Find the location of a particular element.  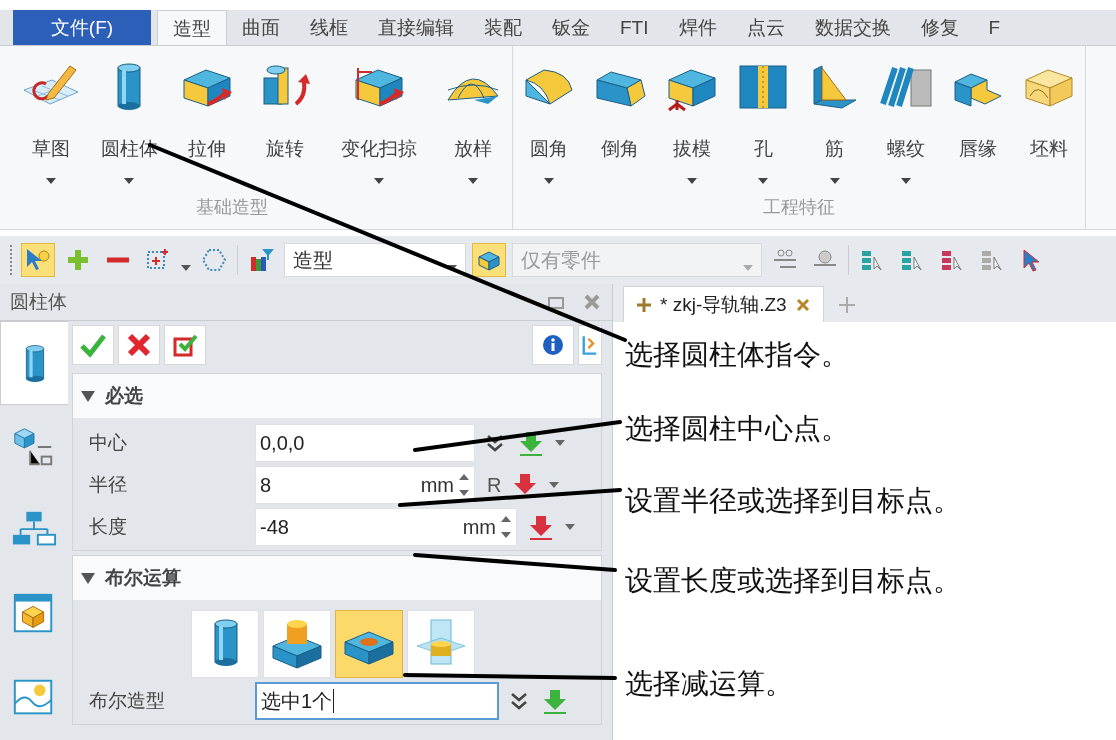

cursor-bulb-icon is located at coordinates (38, 260).